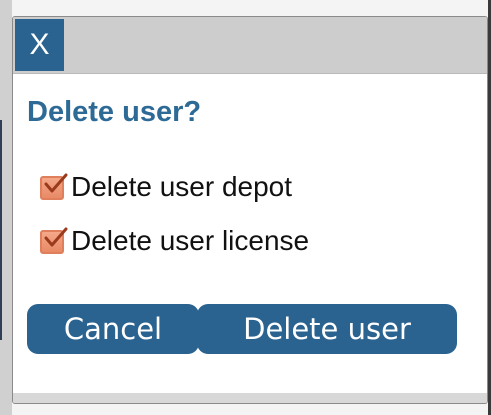  What do you see at coordinates (250, 45) in the screenshot?
I see `dialog-titlebar: X` at bounding box center [250, 45].